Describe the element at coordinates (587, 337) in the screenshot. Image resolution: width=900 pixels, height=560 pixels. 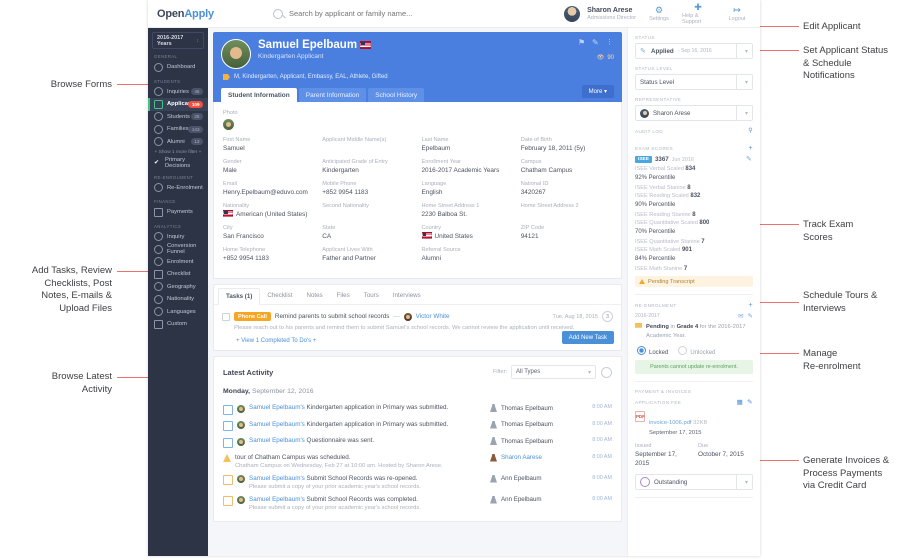
I see `add-new-task-button: Add New Task` at that location.